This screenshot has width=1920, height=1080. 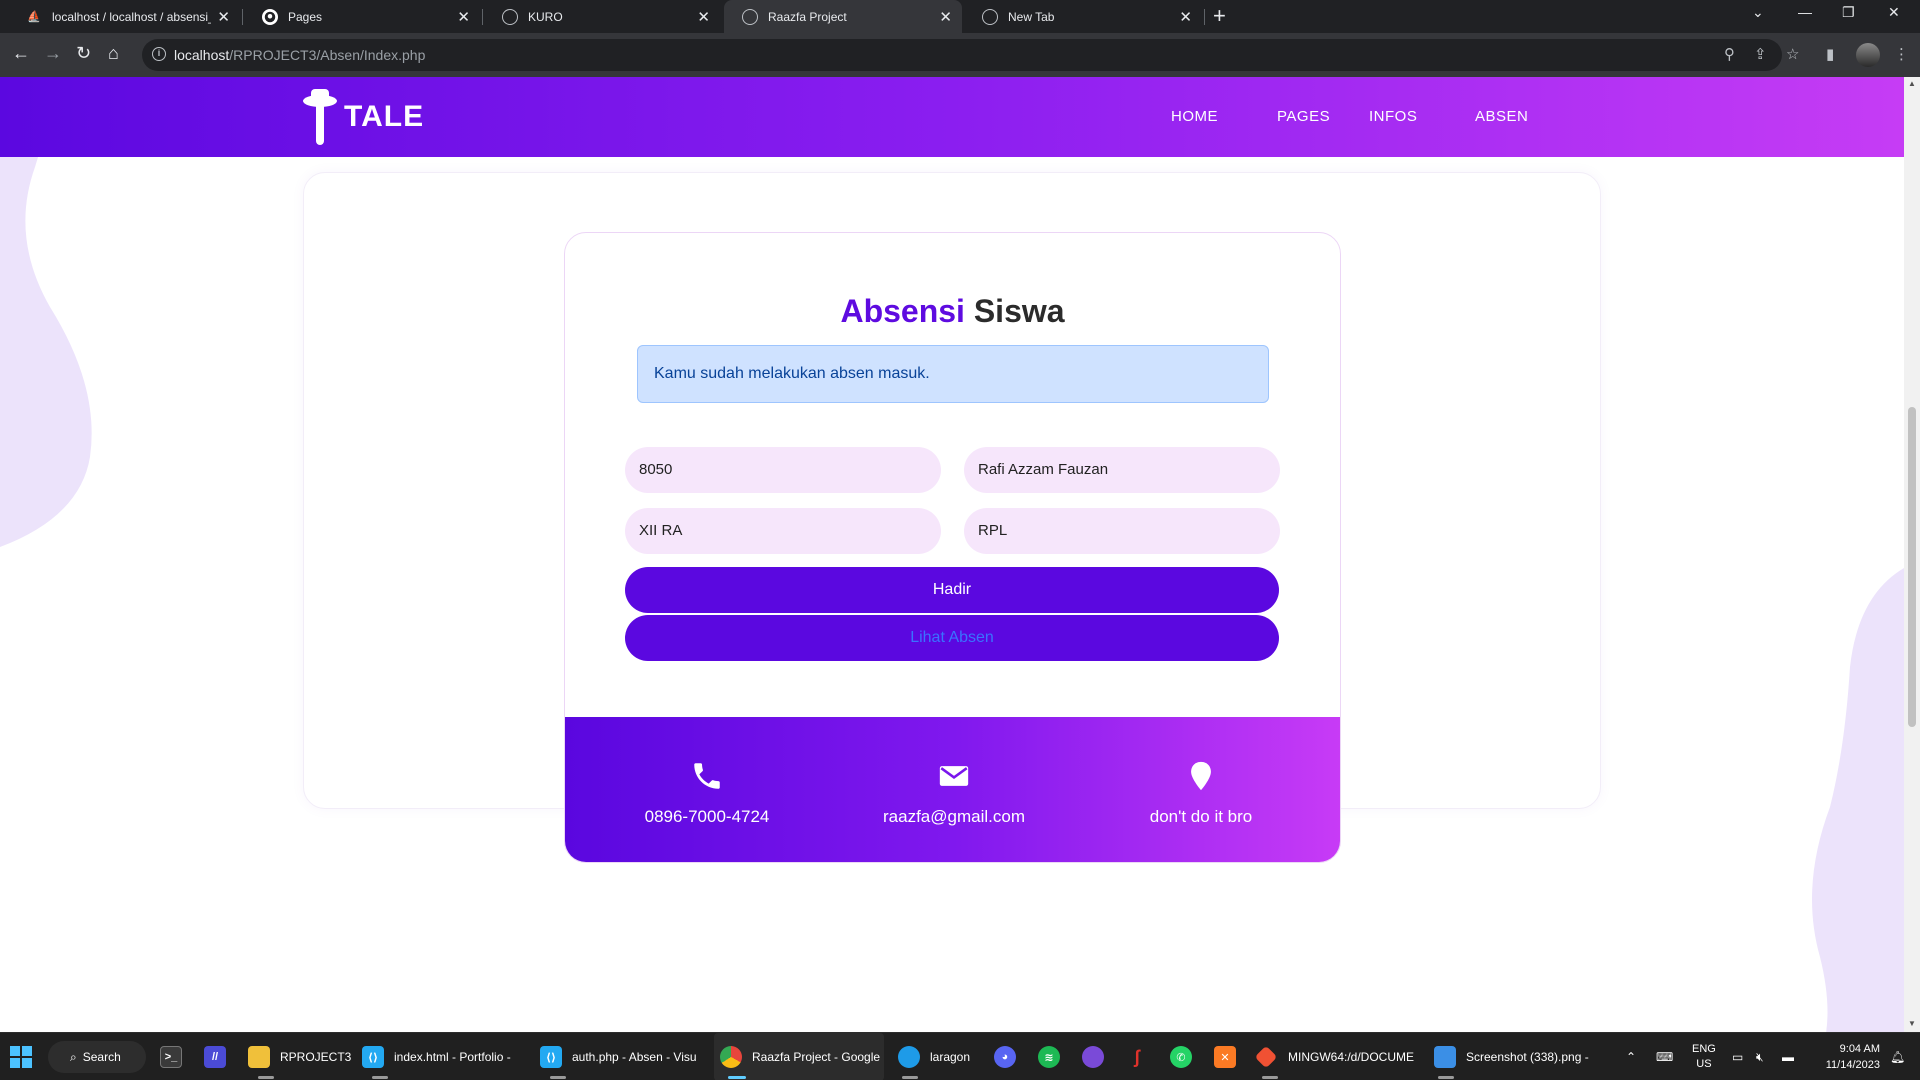 What do you see at coordinates (1219, 16) in the screenshot?
I see `new-tab-button: +` at bounding box center [1219, 16].